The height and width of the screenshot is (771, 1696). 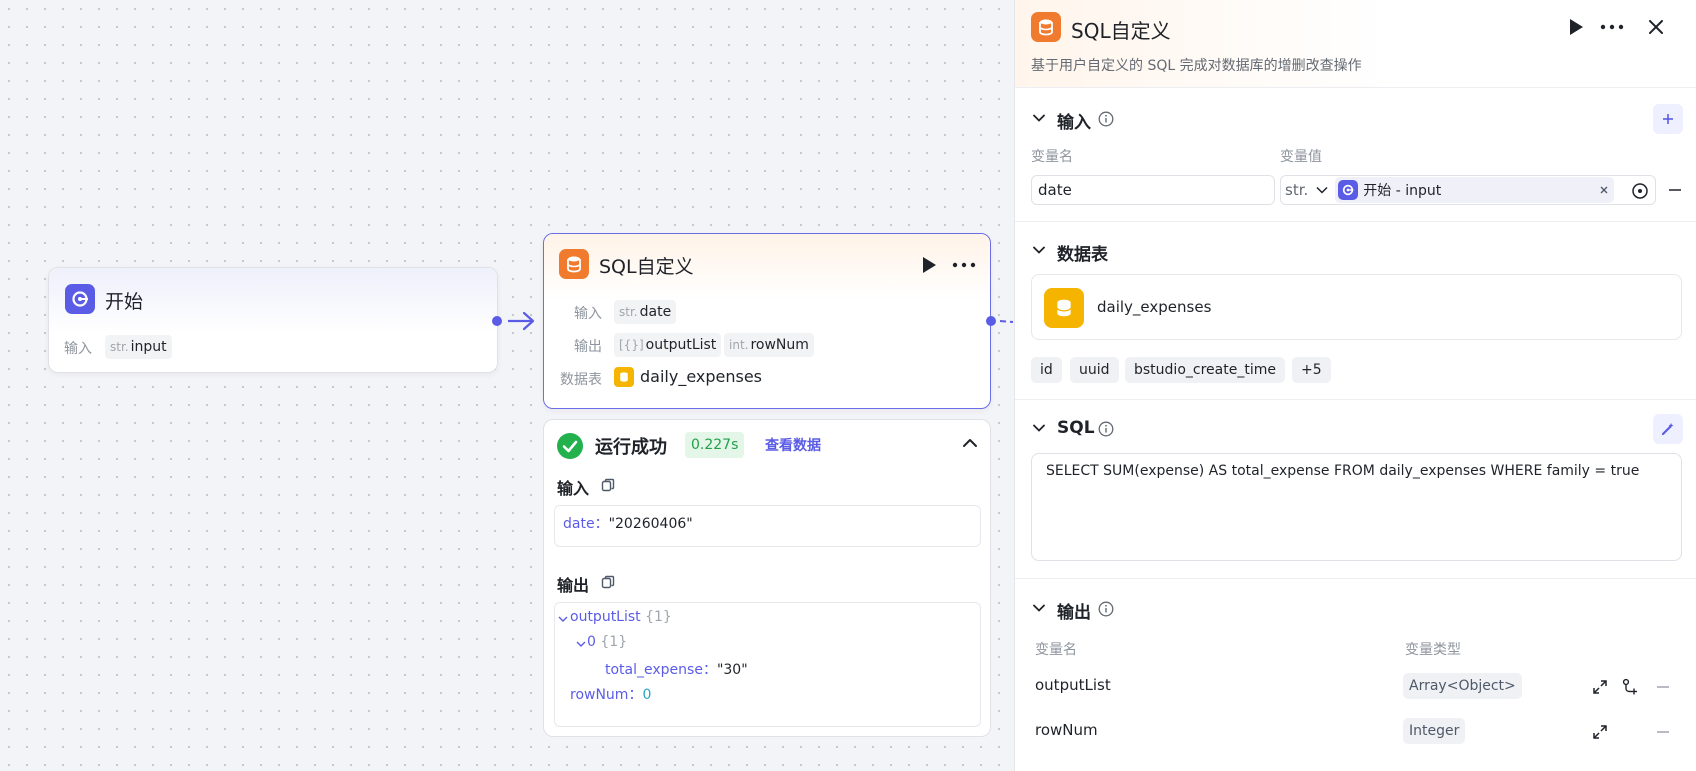 I want to click on sql-node-input-chip: str. date, so click(x=645, y=312).